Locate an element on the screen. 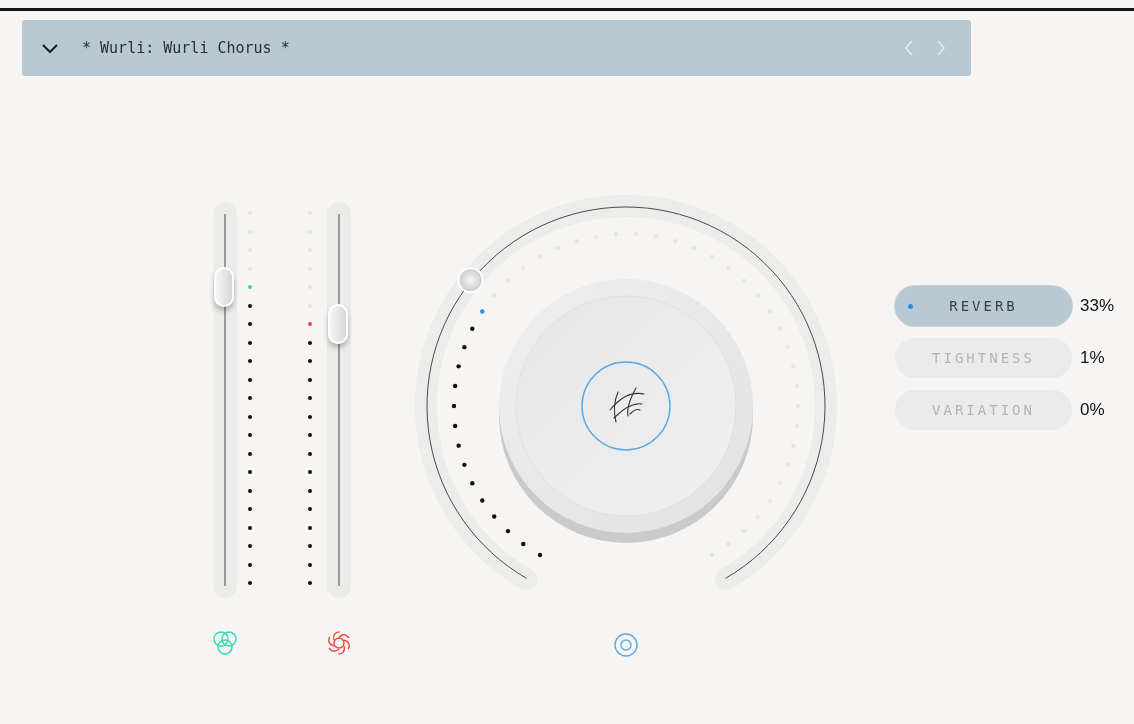 Image resolution: width=1134 pixels, height=724 pixels. parameter-value: 33% is located at coordinates (1097, 306).